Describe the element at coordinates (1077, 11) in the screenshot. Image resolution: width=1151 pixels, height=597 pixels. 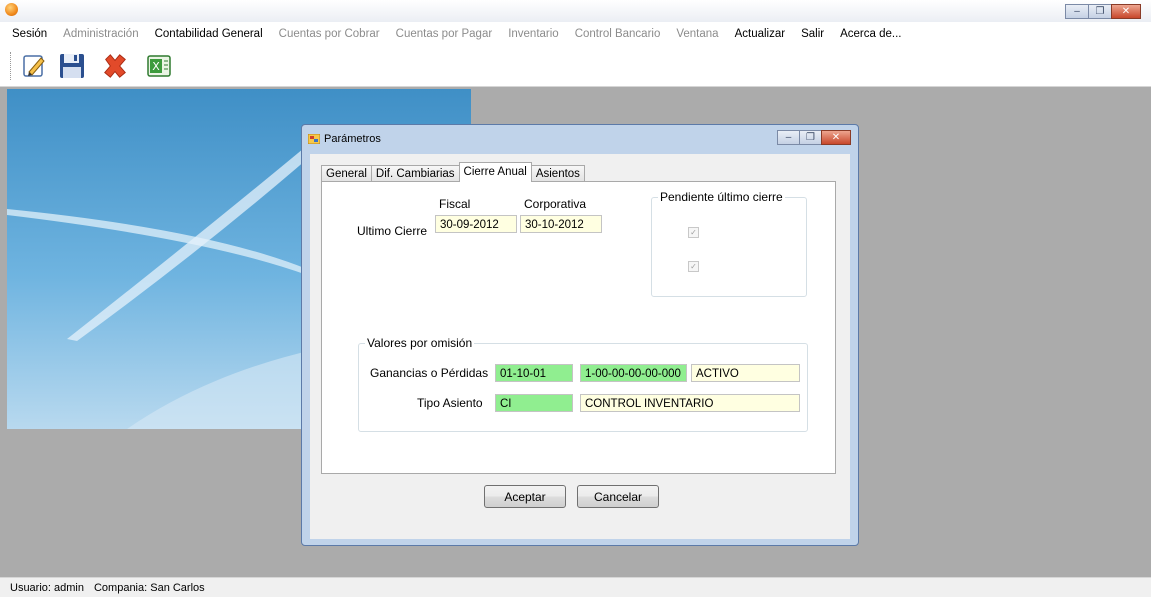
I see `minimize-button: –` at that location.